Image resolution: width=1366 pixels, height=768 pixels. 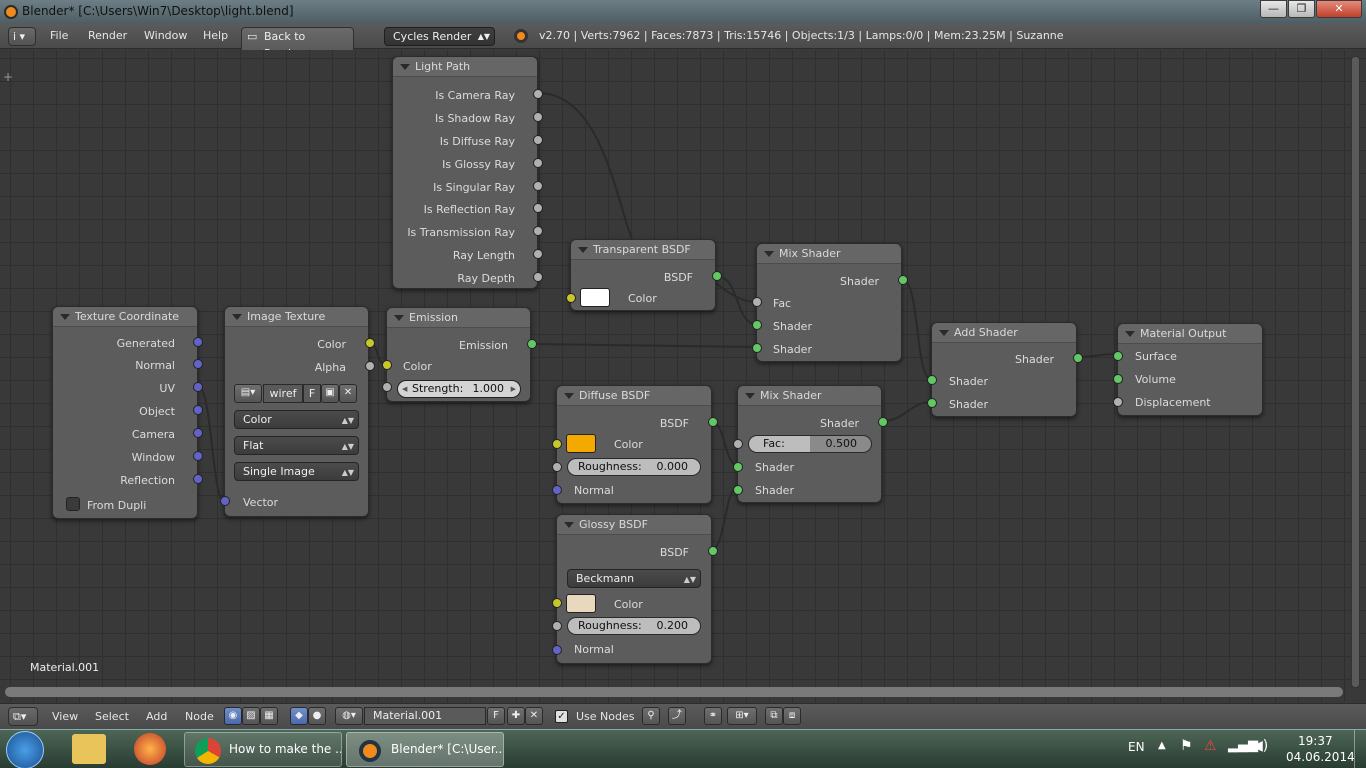 I want to click on socket-is-singular-ray, so click(x=538, y=186).